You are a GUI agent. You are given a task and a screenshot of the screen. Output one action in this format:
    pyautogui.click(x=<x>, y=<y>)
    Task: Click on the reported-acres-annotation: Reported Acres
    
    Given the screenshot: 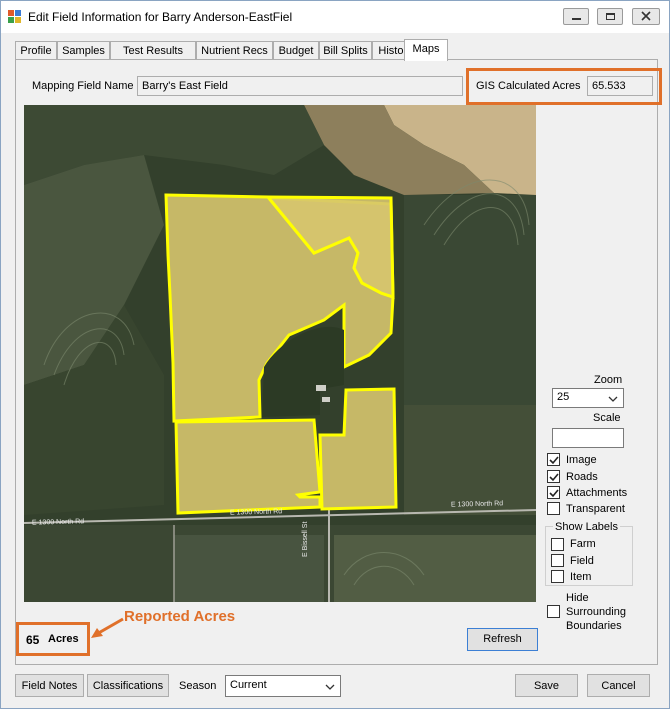 What is the action you would take?
    pyautogui.click(x=180, y=616)
    